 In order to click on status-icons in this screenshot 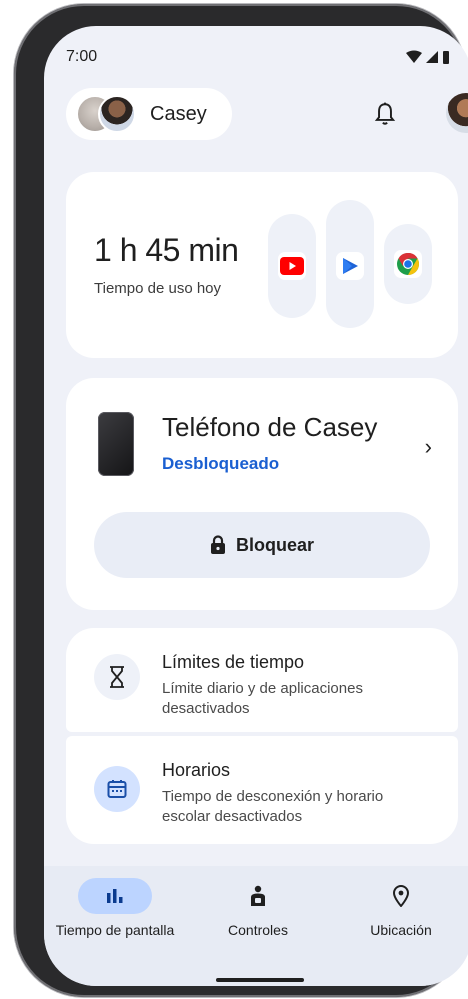, I will do `click(428, 57)`.